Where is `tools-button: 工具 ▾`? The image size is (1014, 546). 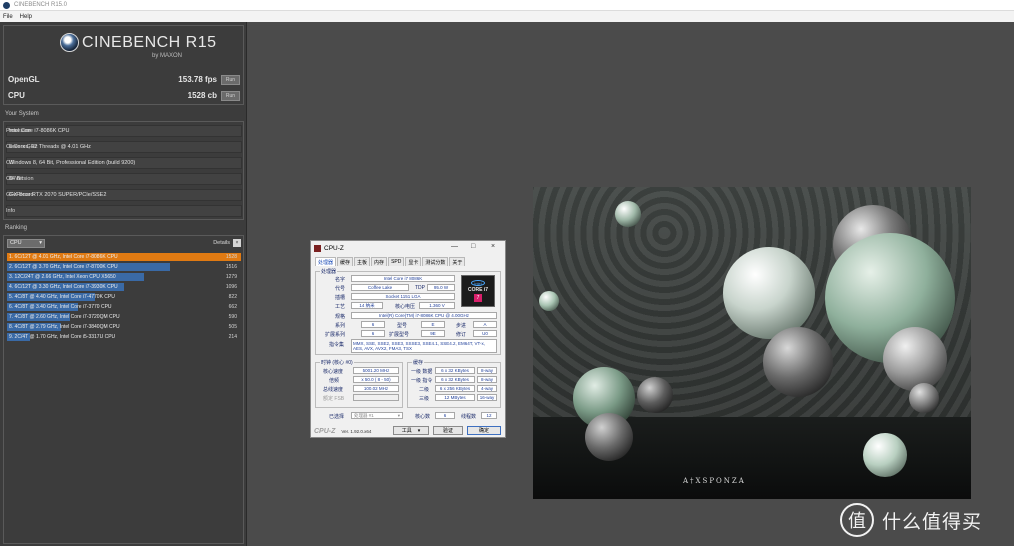
tools-button: 工具 ▾ is located at coordinates (411, 430).